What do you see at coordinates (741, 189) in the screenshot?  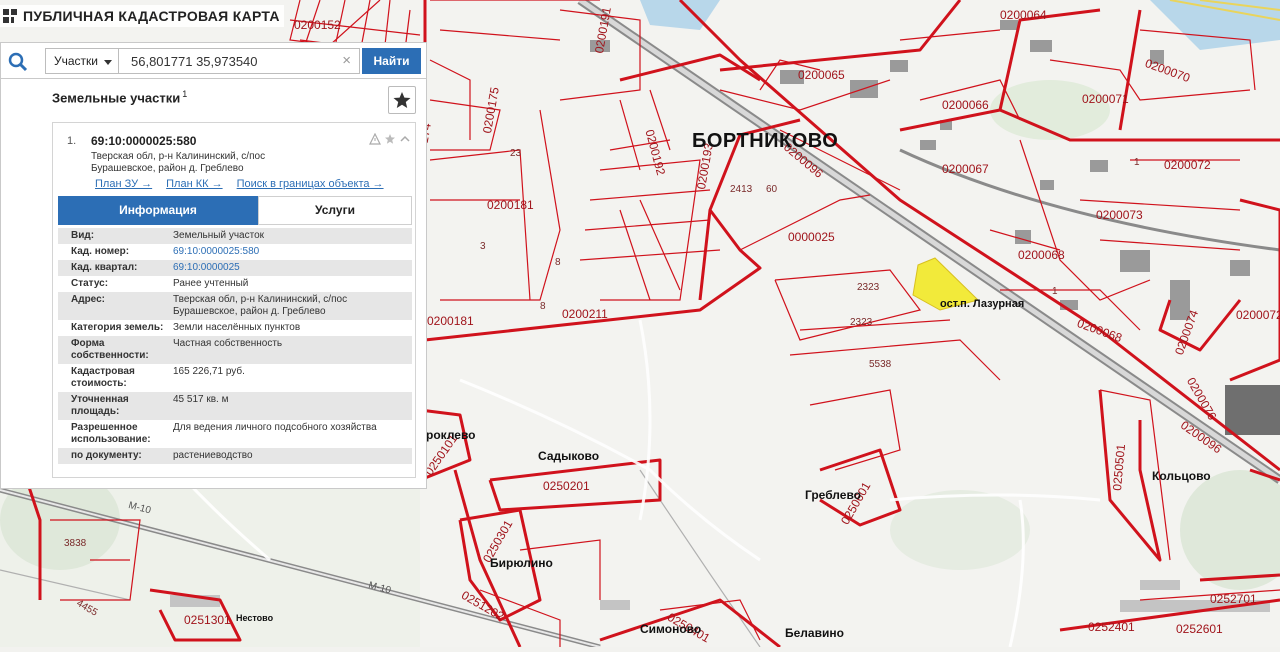 I see `parcel-label: 2413` at bounding box center [741, 189].